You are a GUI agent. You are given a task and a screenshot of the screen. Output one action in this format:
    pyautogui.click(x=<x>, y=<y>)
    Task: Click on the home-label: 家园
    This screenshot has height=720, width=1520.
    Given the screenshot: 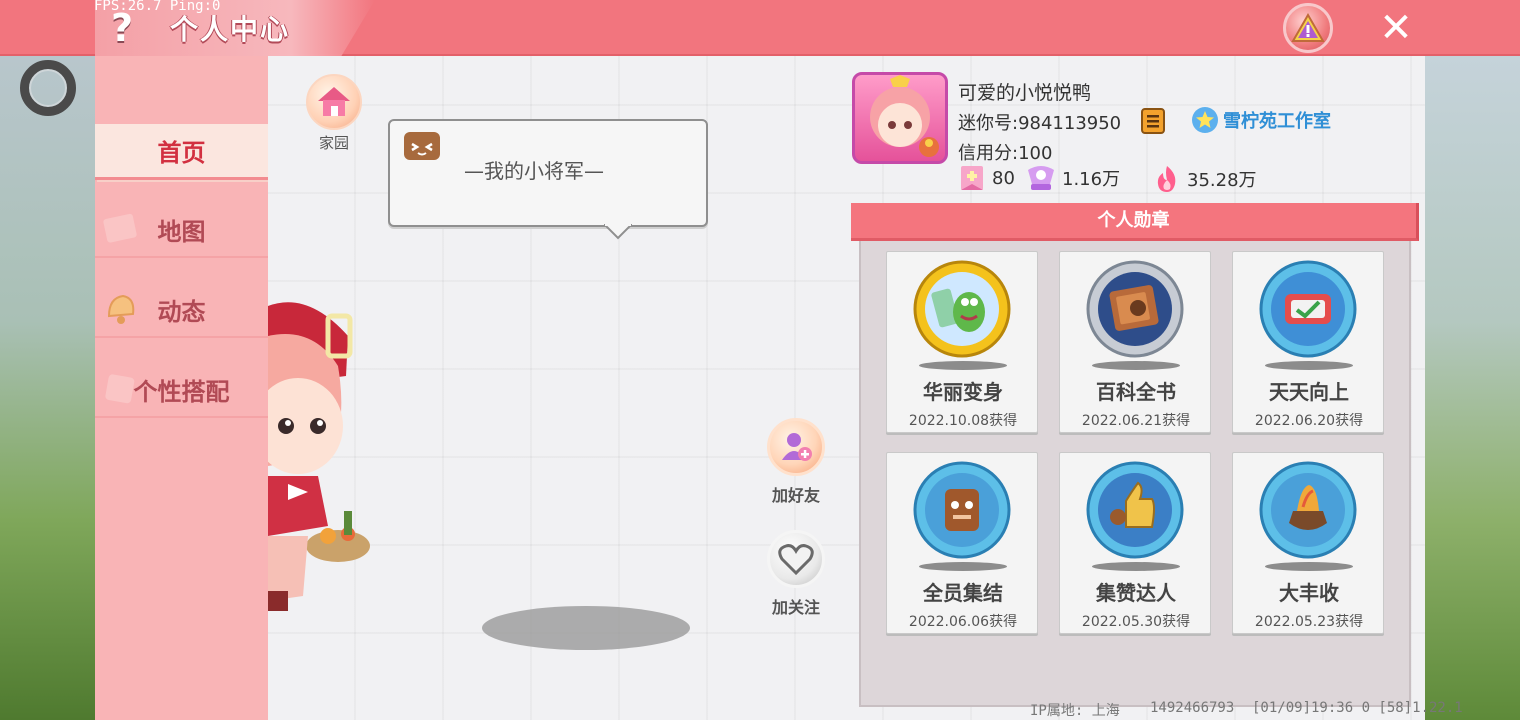 What is the action you would take?
    pyautogui.click(x=333, y=143)
    